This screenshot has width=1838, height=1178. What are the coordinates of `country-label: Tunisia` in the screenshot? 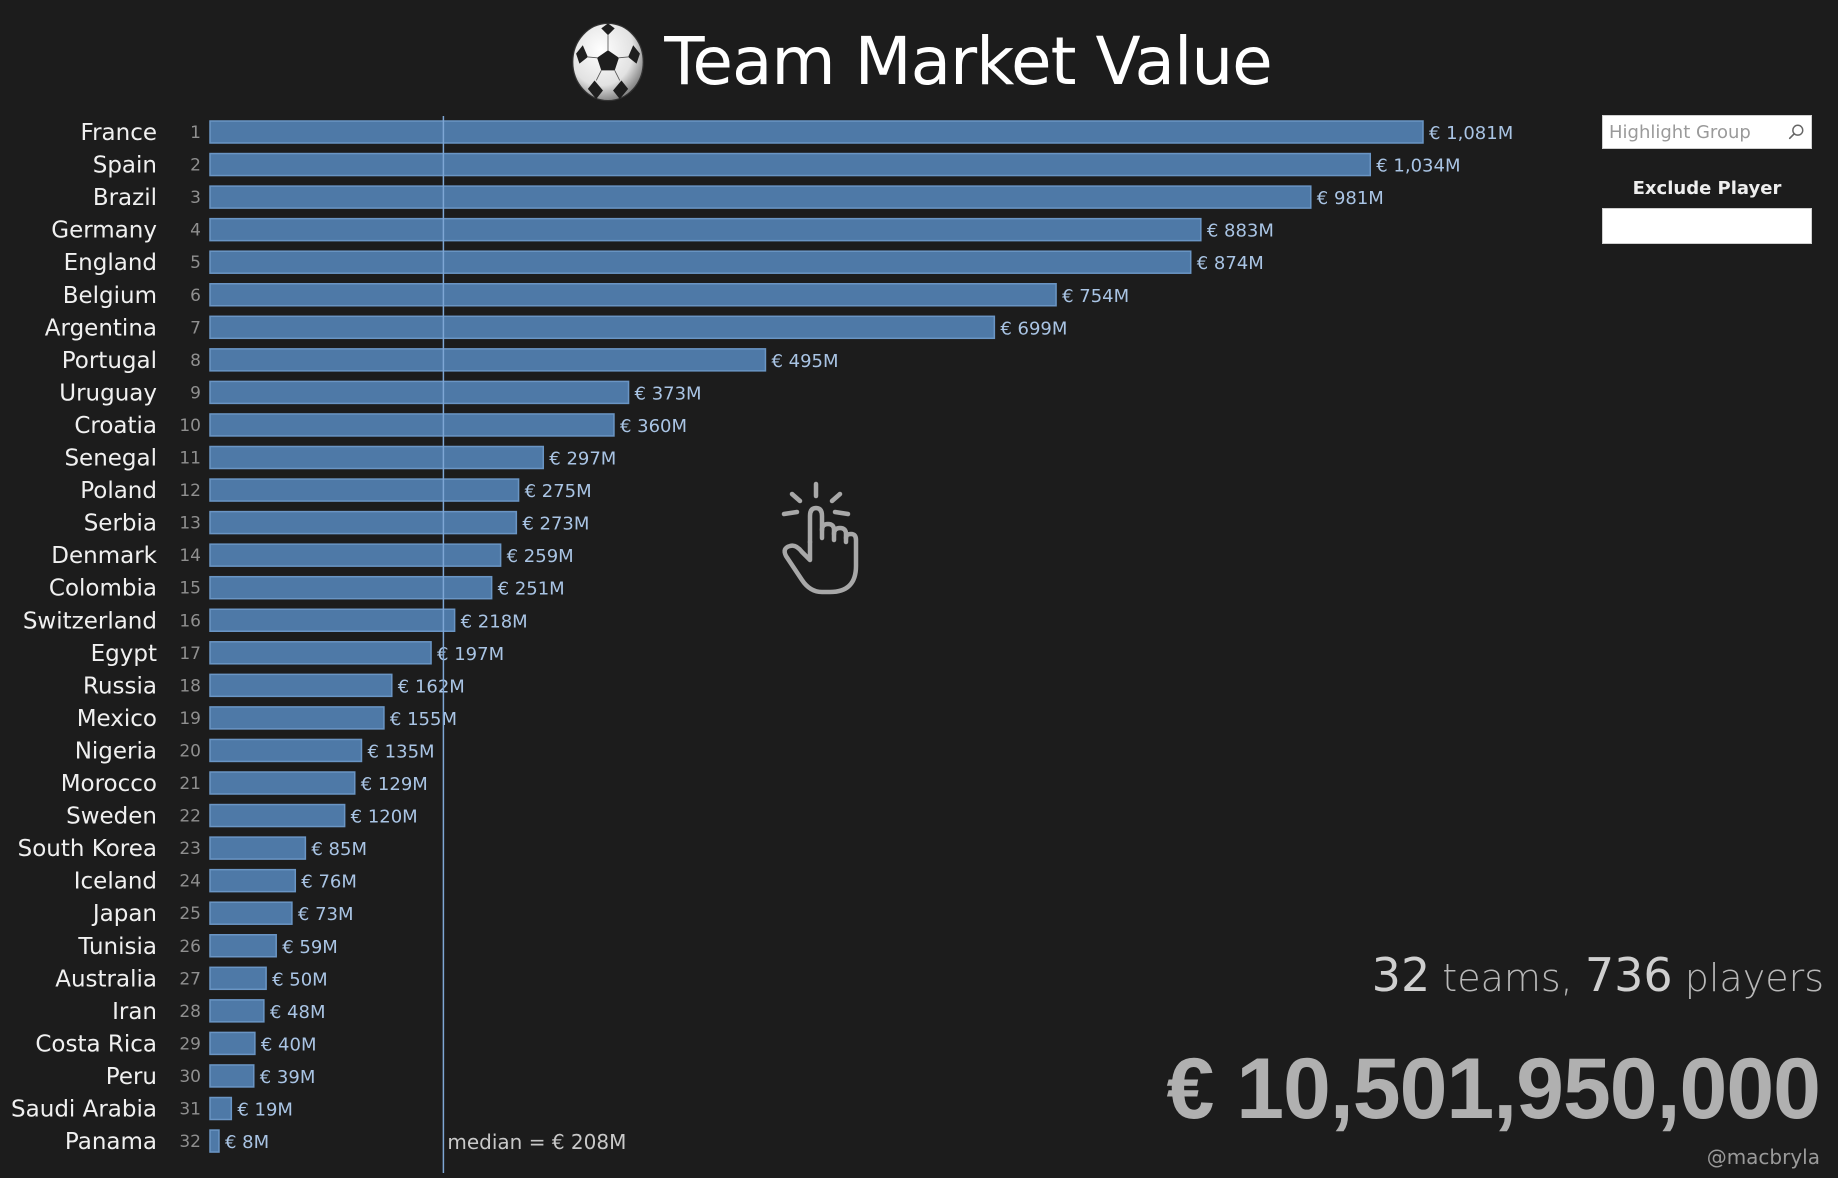 It's located at (117, 947).